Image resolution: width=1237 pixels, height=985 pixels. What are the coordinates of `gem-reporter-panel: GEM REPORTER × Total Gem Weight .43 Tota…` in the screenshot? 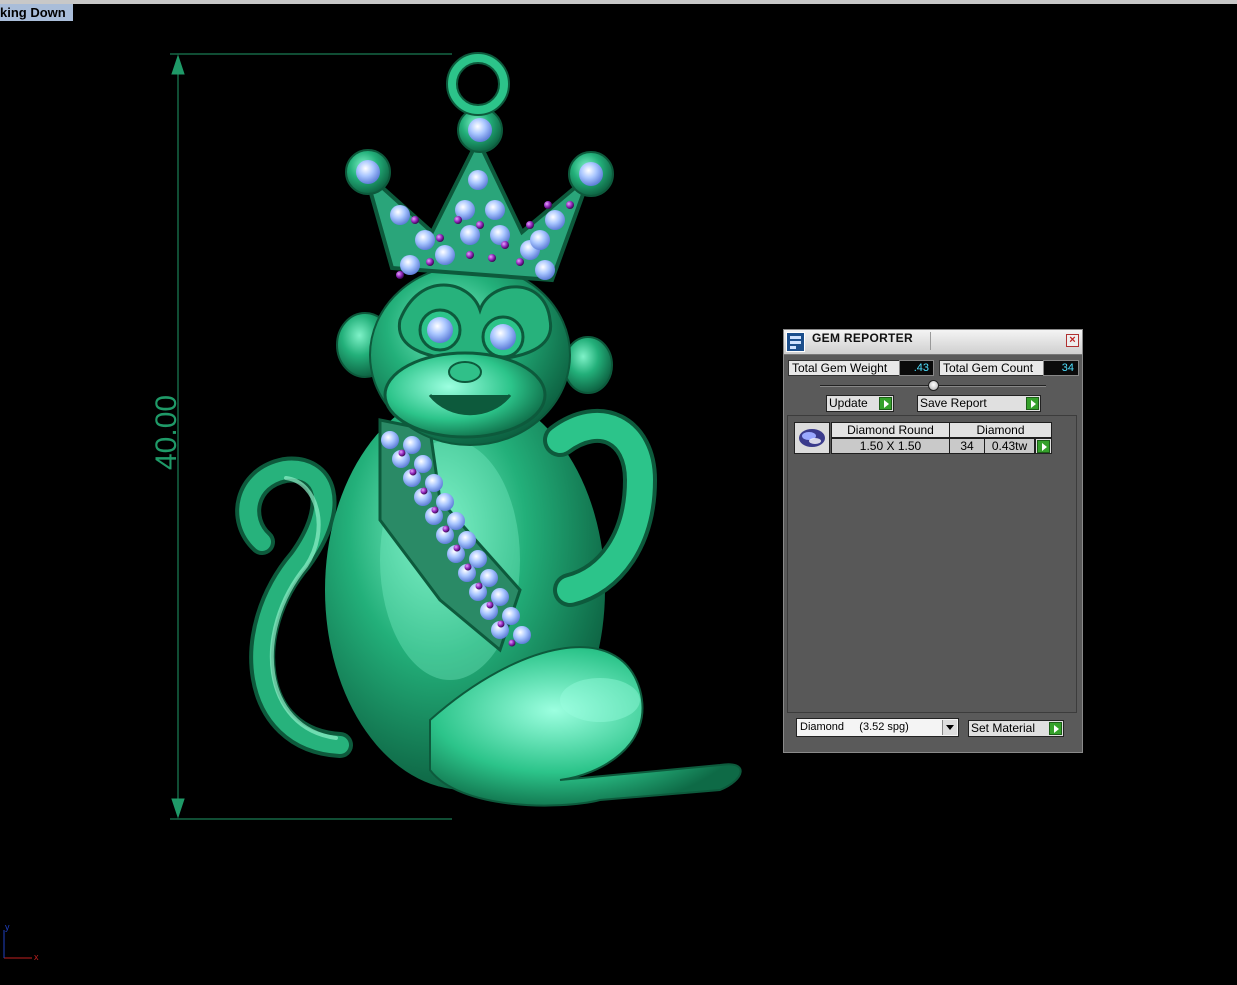 It's located at (933, 541).